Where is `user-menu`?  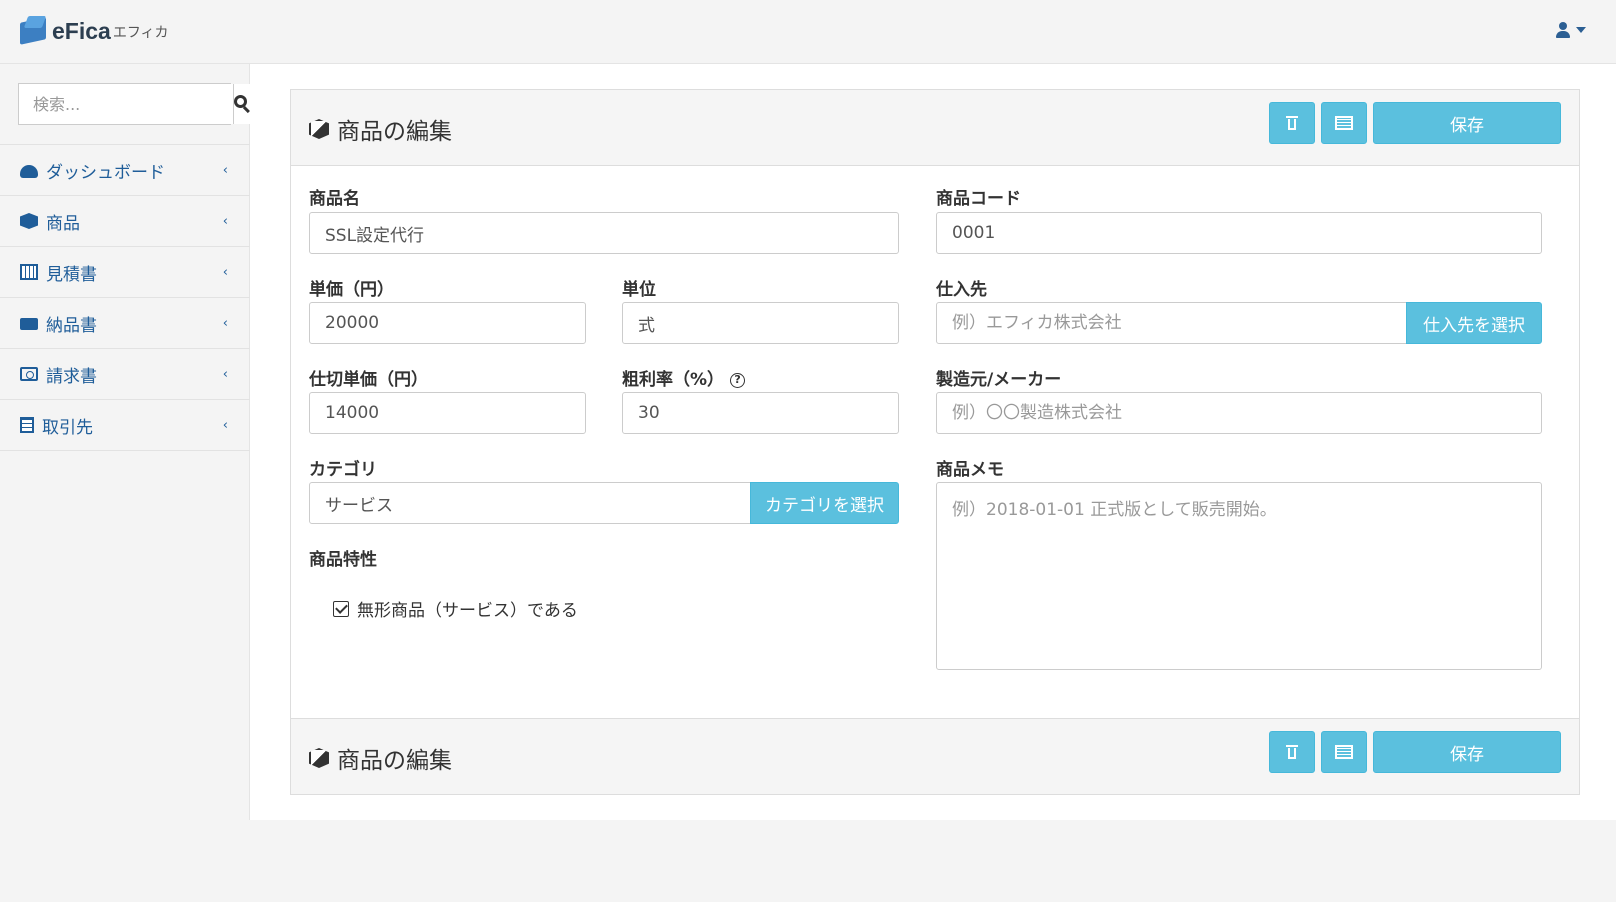 user-menu is located at coordinates (1571, 30).